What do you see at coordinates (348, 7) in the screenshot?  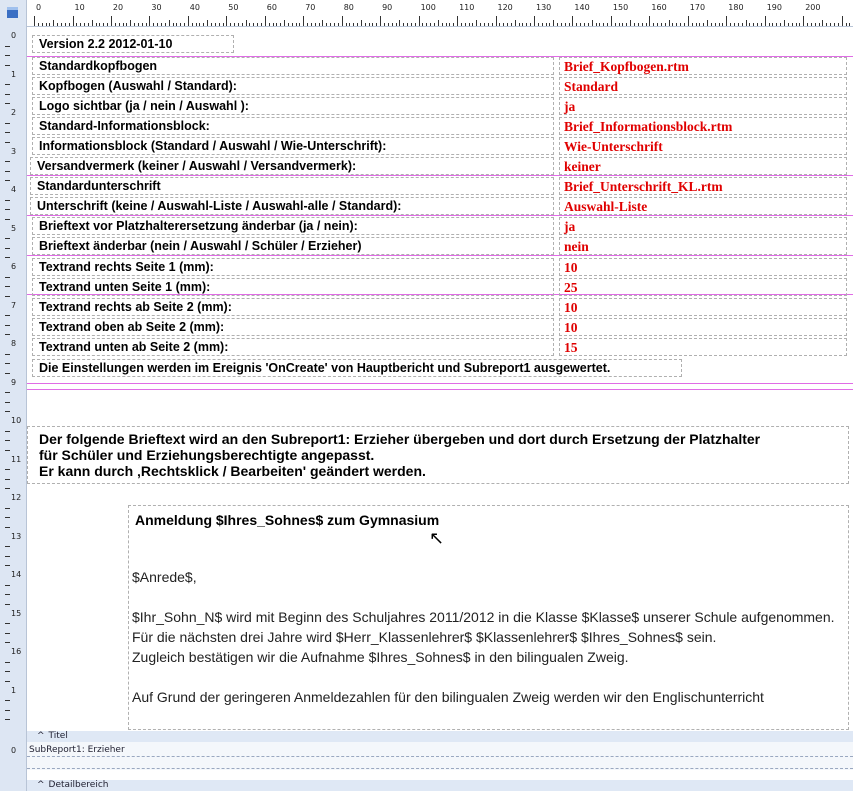 I see `ruler-label: 80` at bounding box center [348, 7].